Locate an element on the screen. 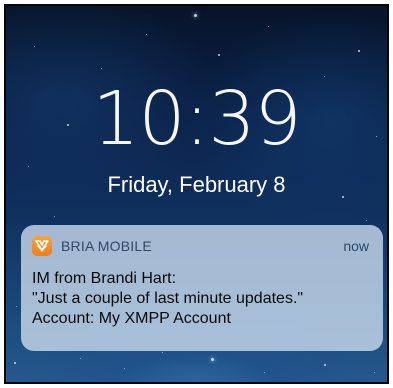 The width and height of the screenshot is (393, 388). notification-title: IM from Brandi Hart: is located at coordinates (104, 278).